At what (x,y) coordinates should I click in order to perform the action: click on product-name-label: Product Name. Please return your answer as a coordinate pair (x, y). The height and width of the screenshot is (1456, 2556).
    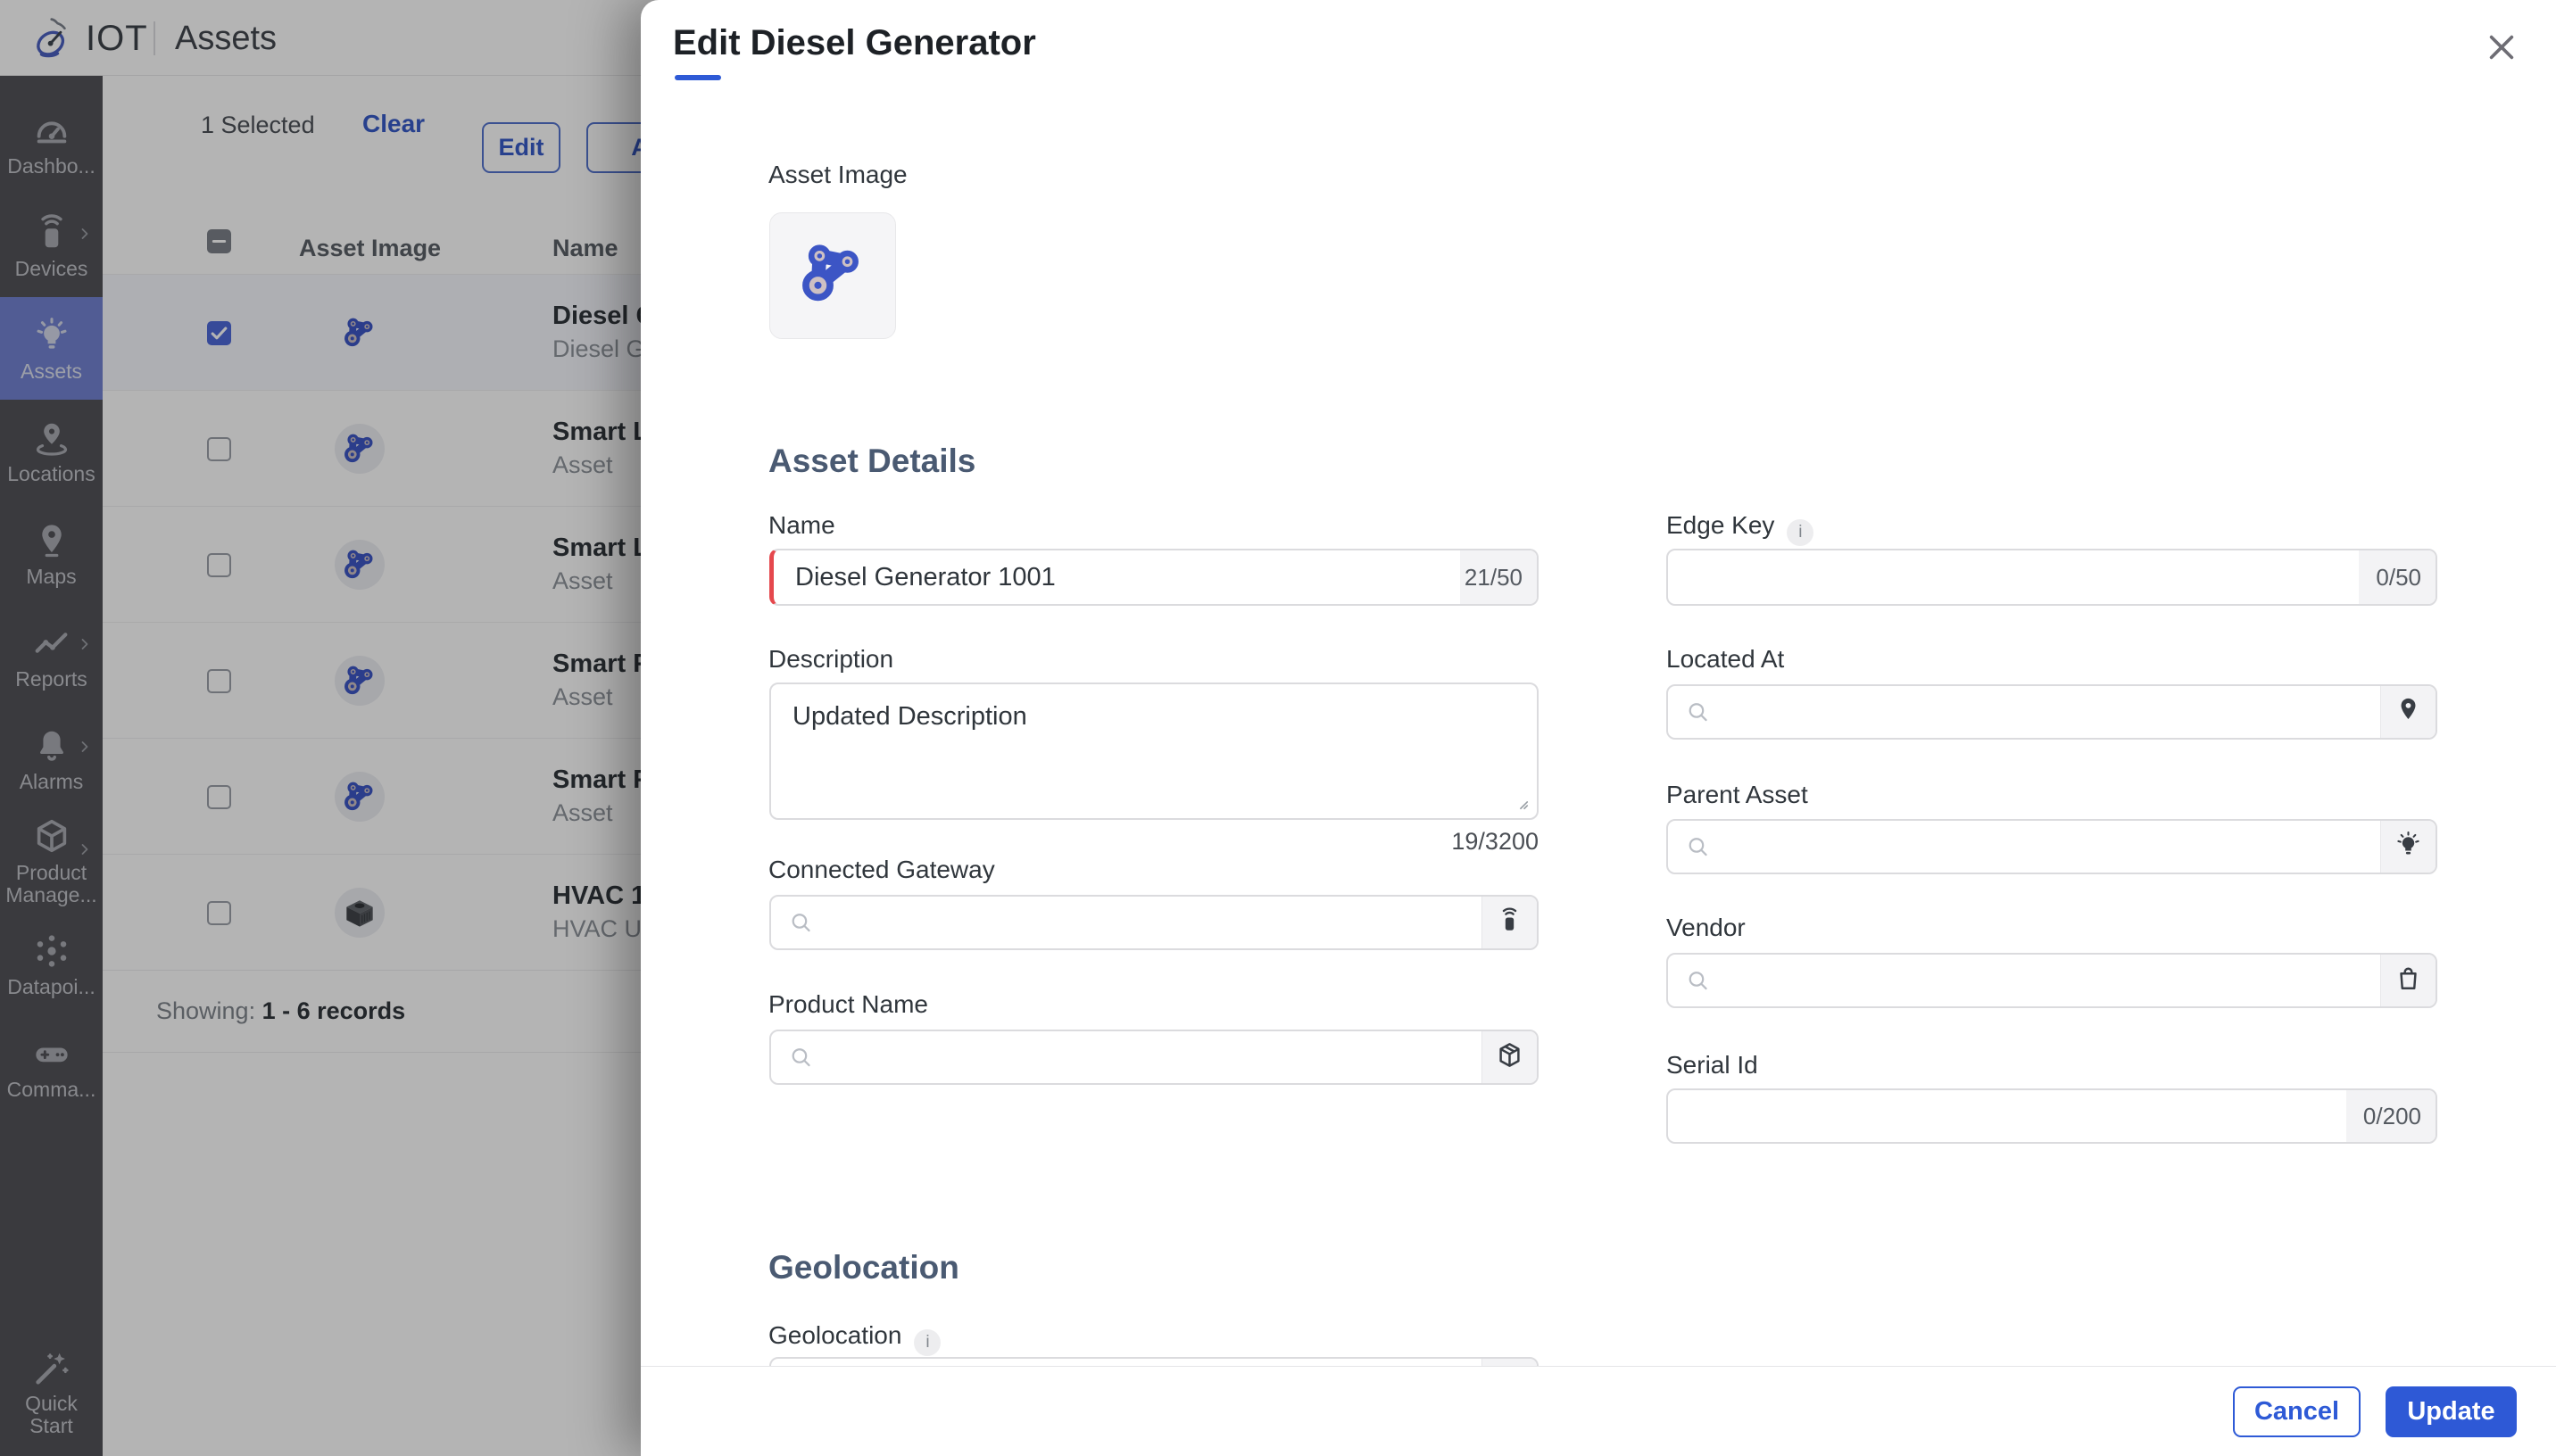
    Looking at the image, I should click on (848, 1004).